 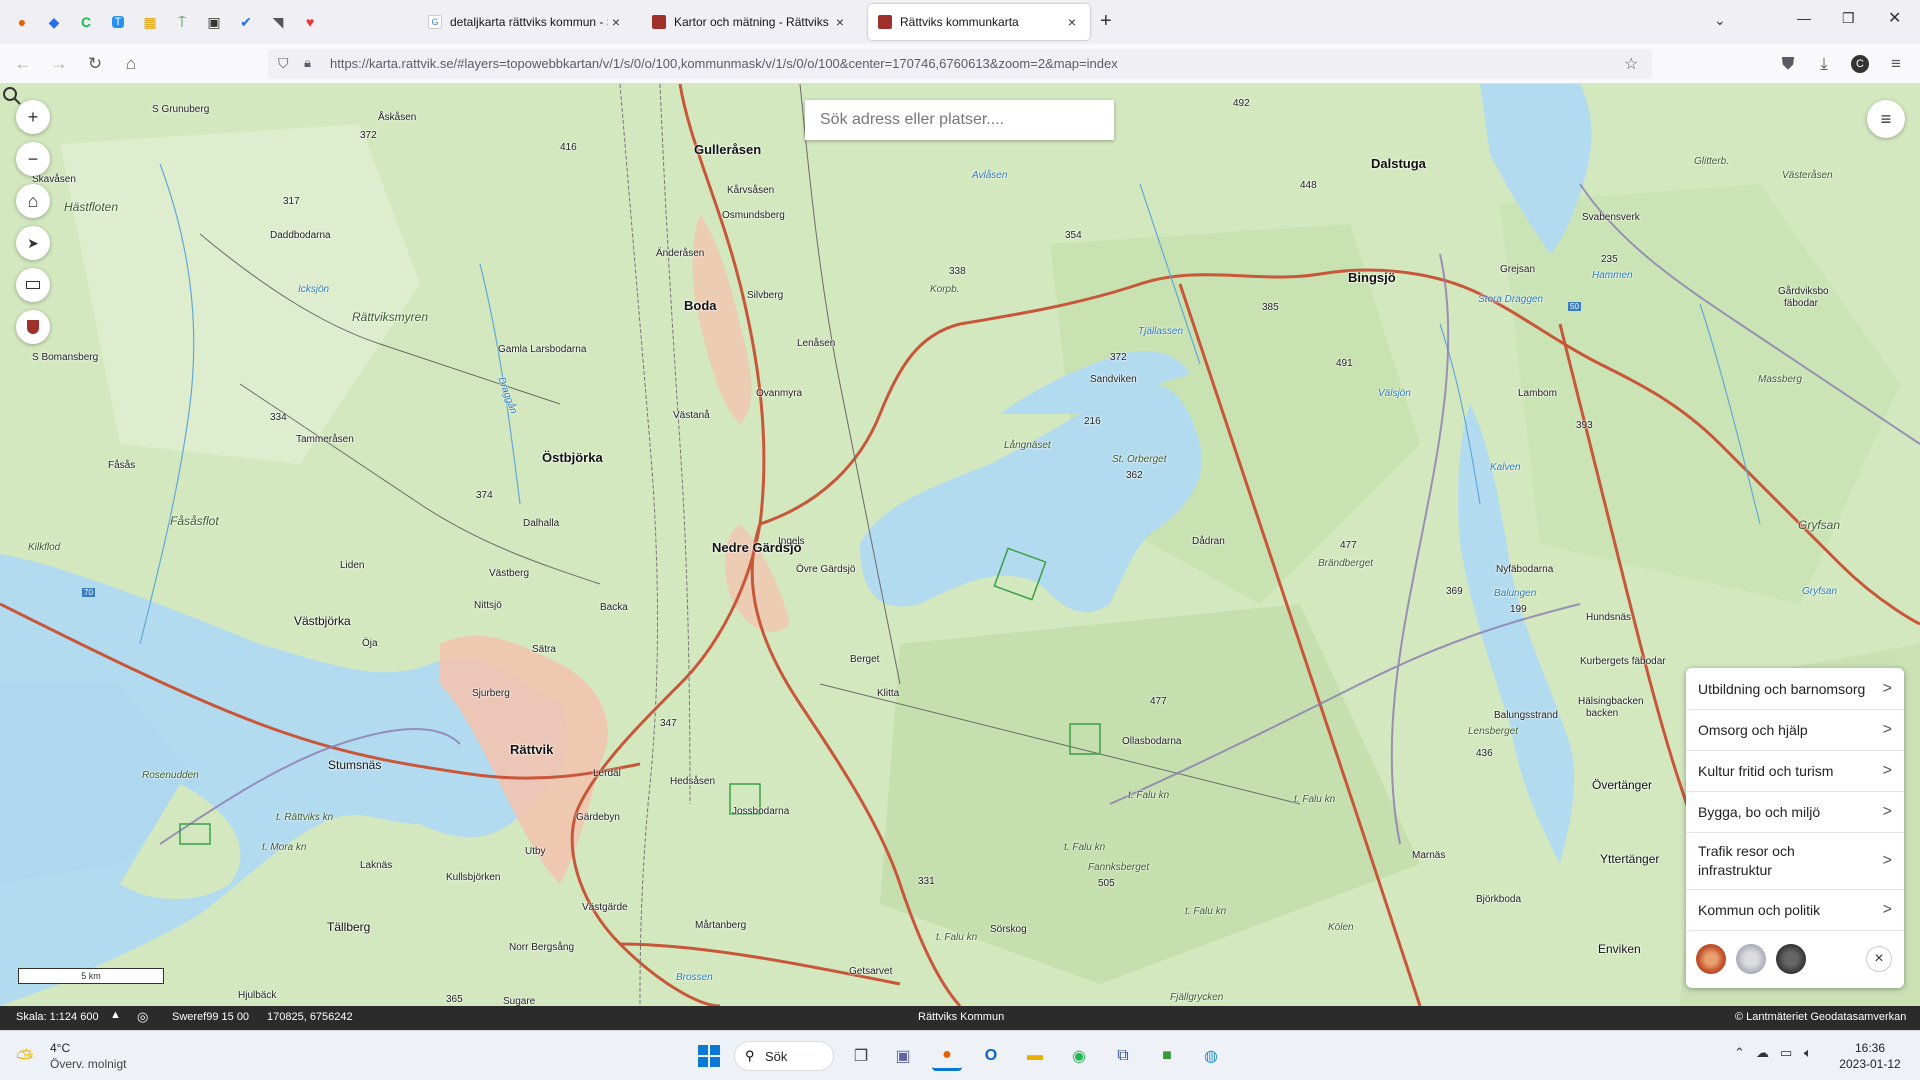 I want to click on onedrive-icon: ☁, so click(x=1762, y=1053).